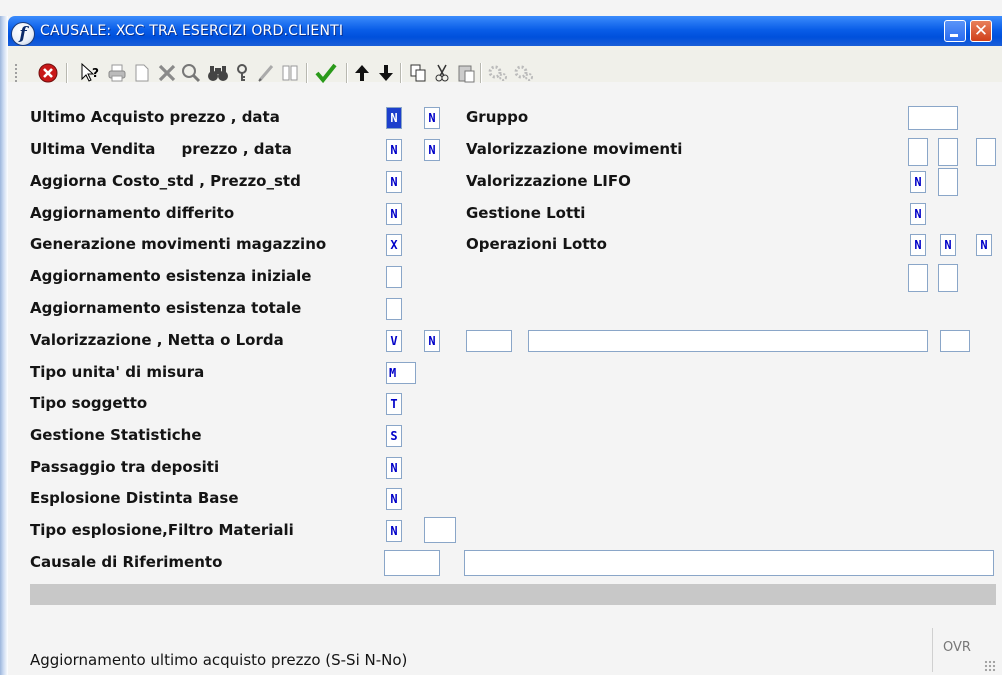 The height and width of the screenshot is (675, 1002). What do you see at coordinates (918, 214) in the screenshot?
I see `gestione-lotti-field: N` at bounding box center [918, 214].